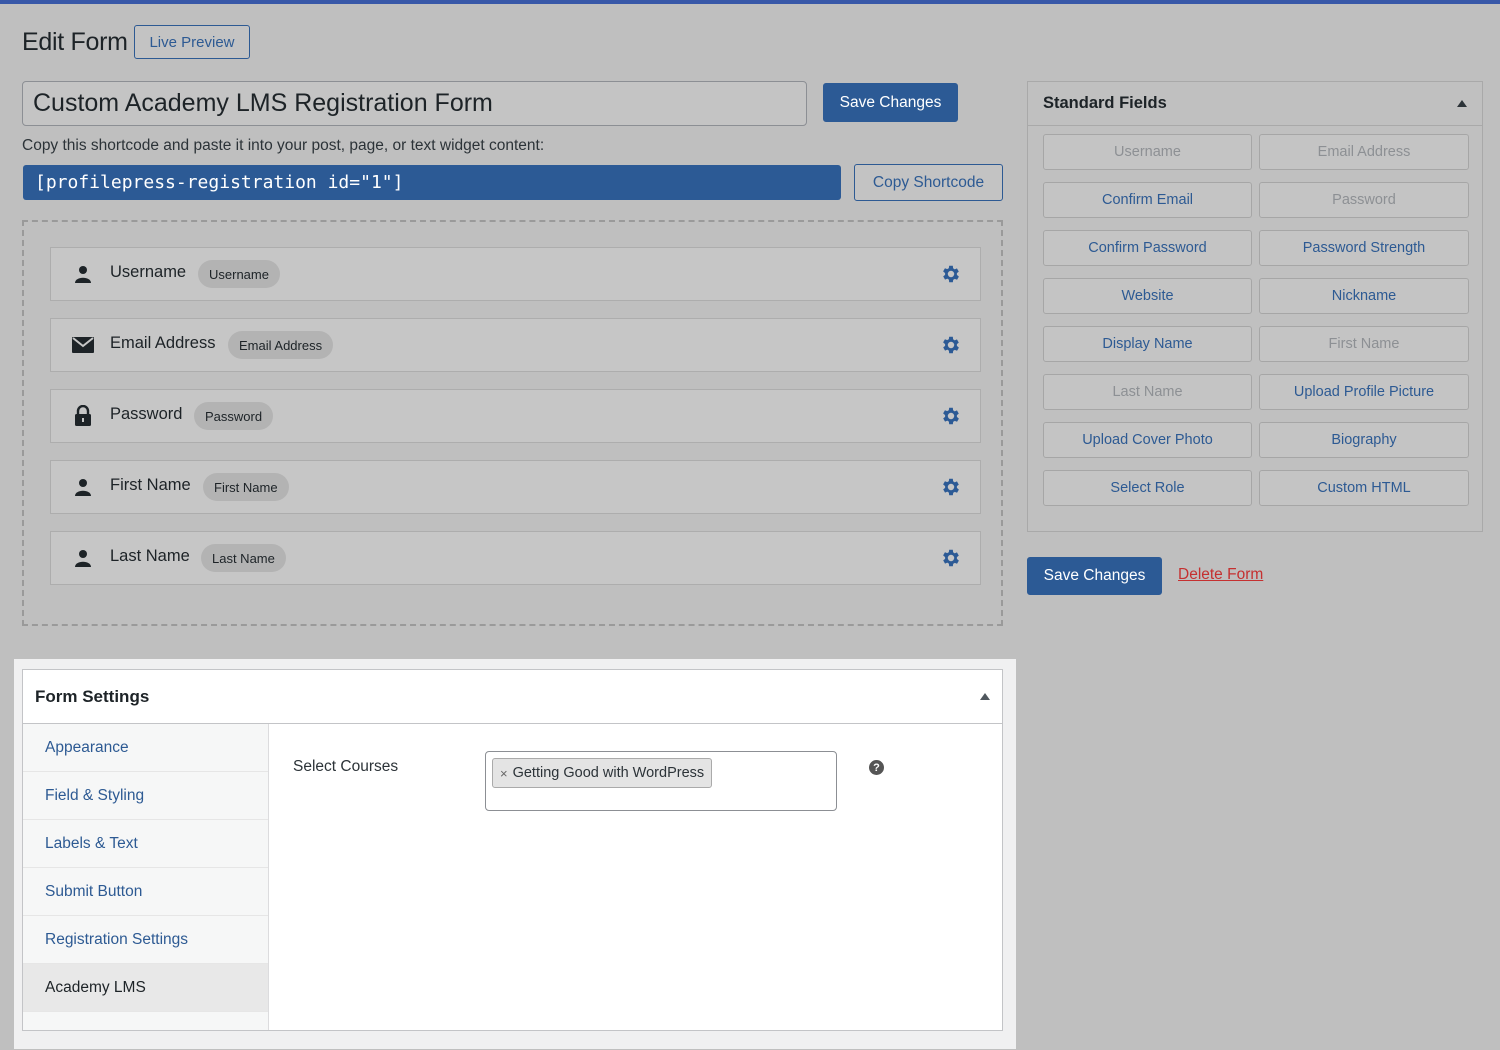  Describe the element at coordinates (145, 988) in the screenshot. I see `settings-tab-academy-lms: Academy LMS` at that location.